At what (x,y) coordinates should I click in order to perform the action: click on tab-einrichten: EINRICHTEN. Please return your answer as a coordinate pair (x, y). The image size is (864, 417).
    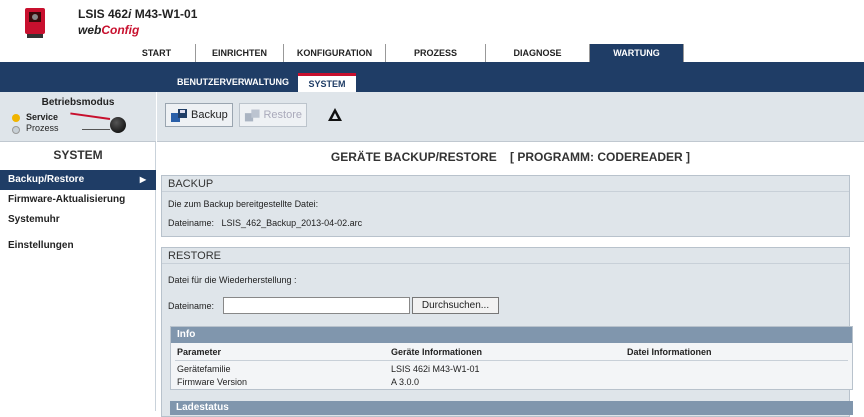
    Looking at the image, I should click on (240, 53).